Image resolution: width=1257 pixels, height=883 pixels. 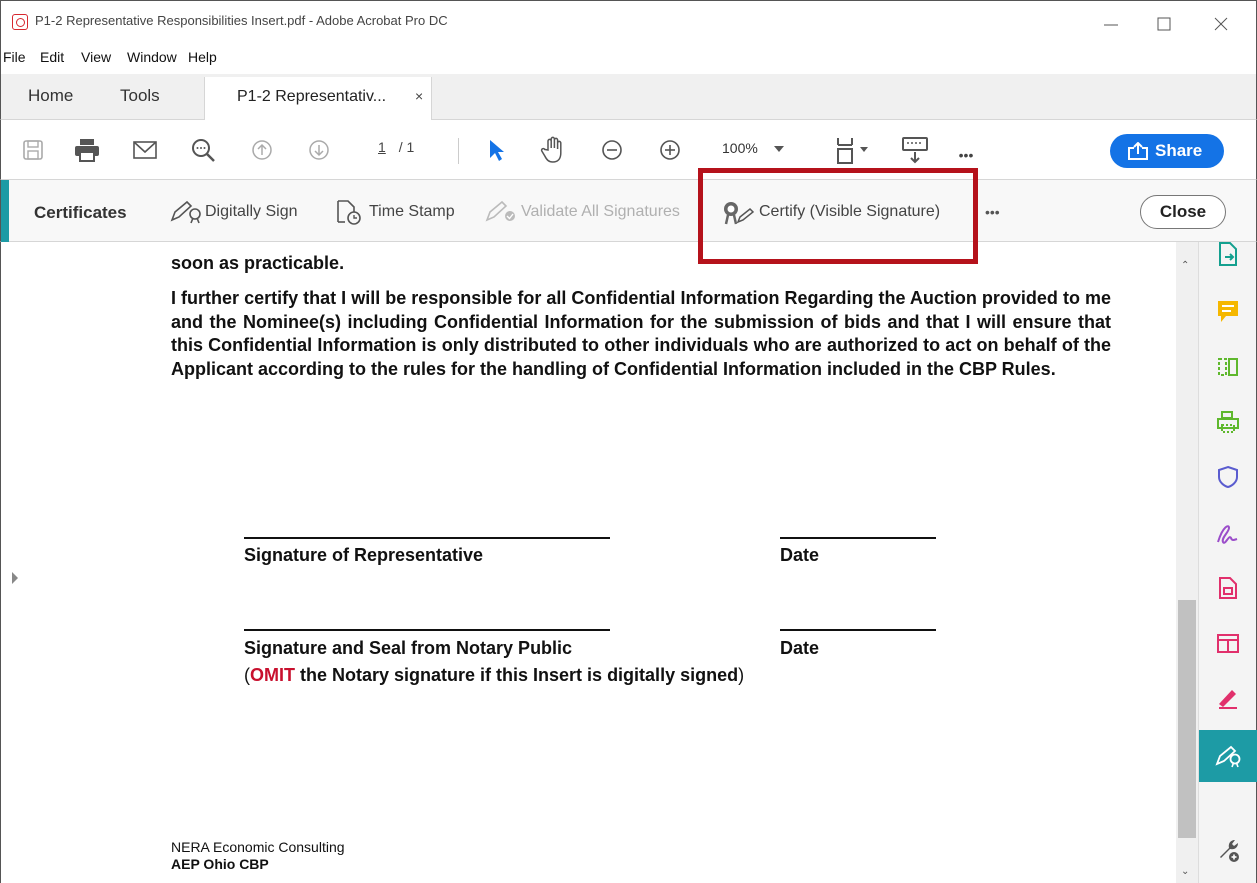 What do you see at coordinates (152, 57) in the screenshot?
I see `menu-window: Window` at bounding box center [152, 57].